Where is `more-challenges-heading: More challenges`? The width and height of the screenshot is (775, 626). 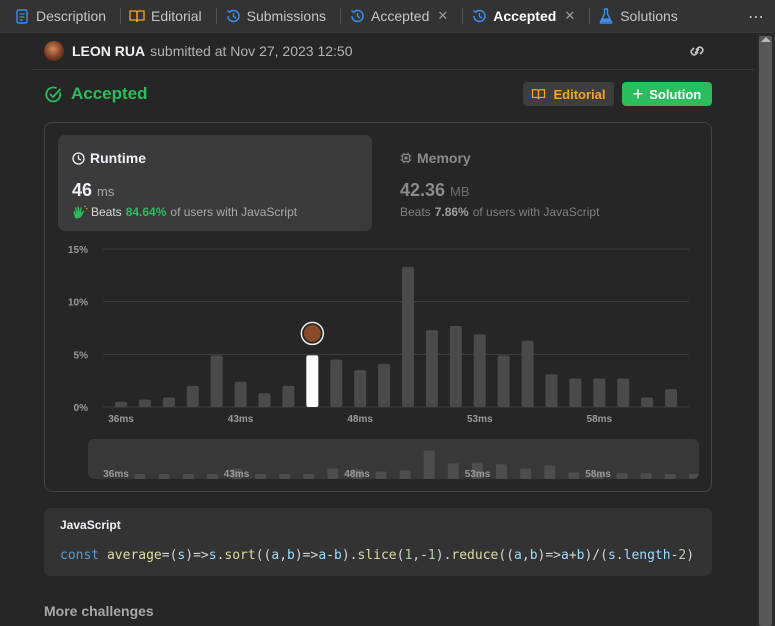 more-challenges-heading: More challenges is located at coordinates (99, 611).